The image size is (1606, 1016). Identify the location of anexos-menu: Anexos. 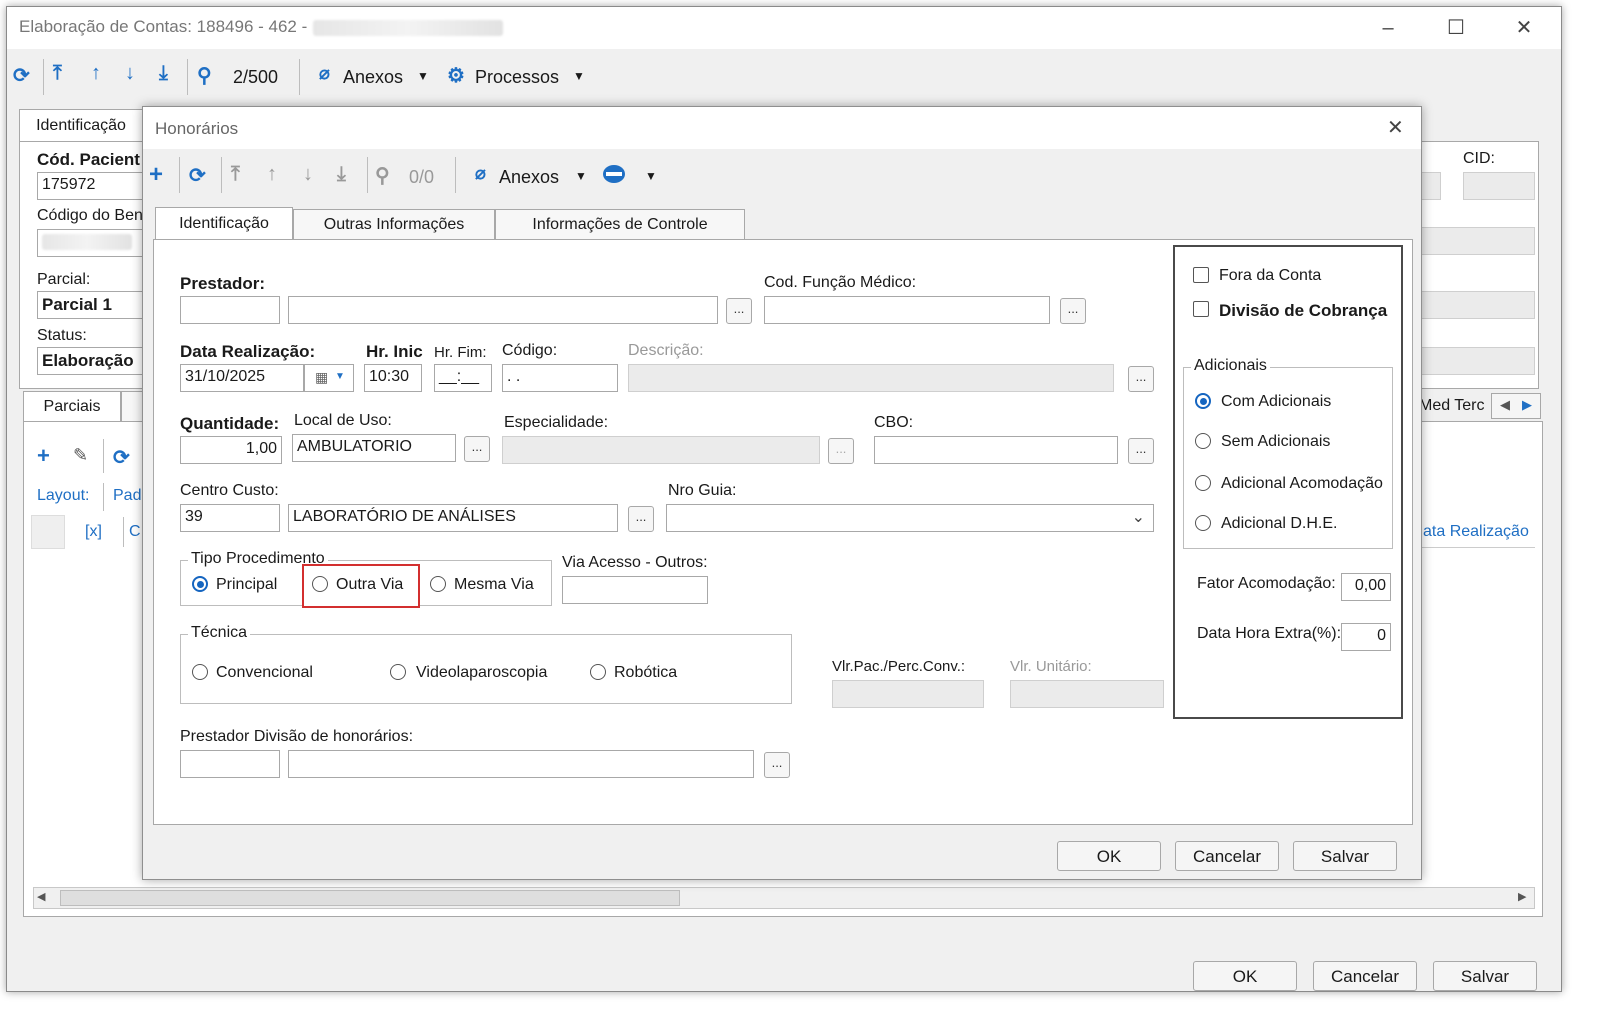
(373, 77).